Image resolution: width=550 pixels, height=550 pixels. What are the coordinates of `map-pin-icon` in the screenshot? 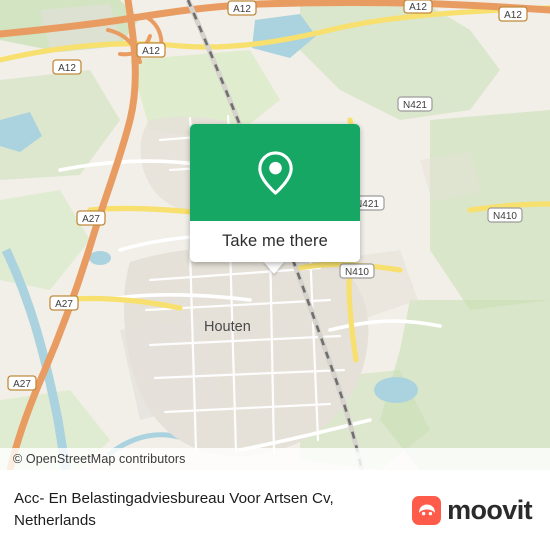 It's located at (275, 173).